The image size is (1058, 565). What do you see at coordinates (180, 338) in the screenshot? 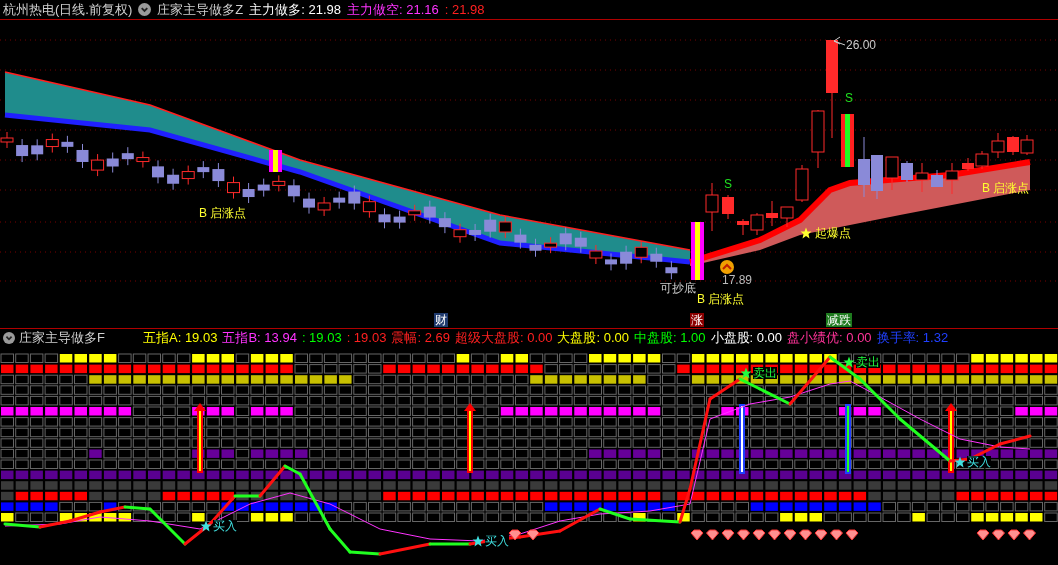
I see `indicator-reading: 五指A: 19.03` at bounding box center [180, 338].